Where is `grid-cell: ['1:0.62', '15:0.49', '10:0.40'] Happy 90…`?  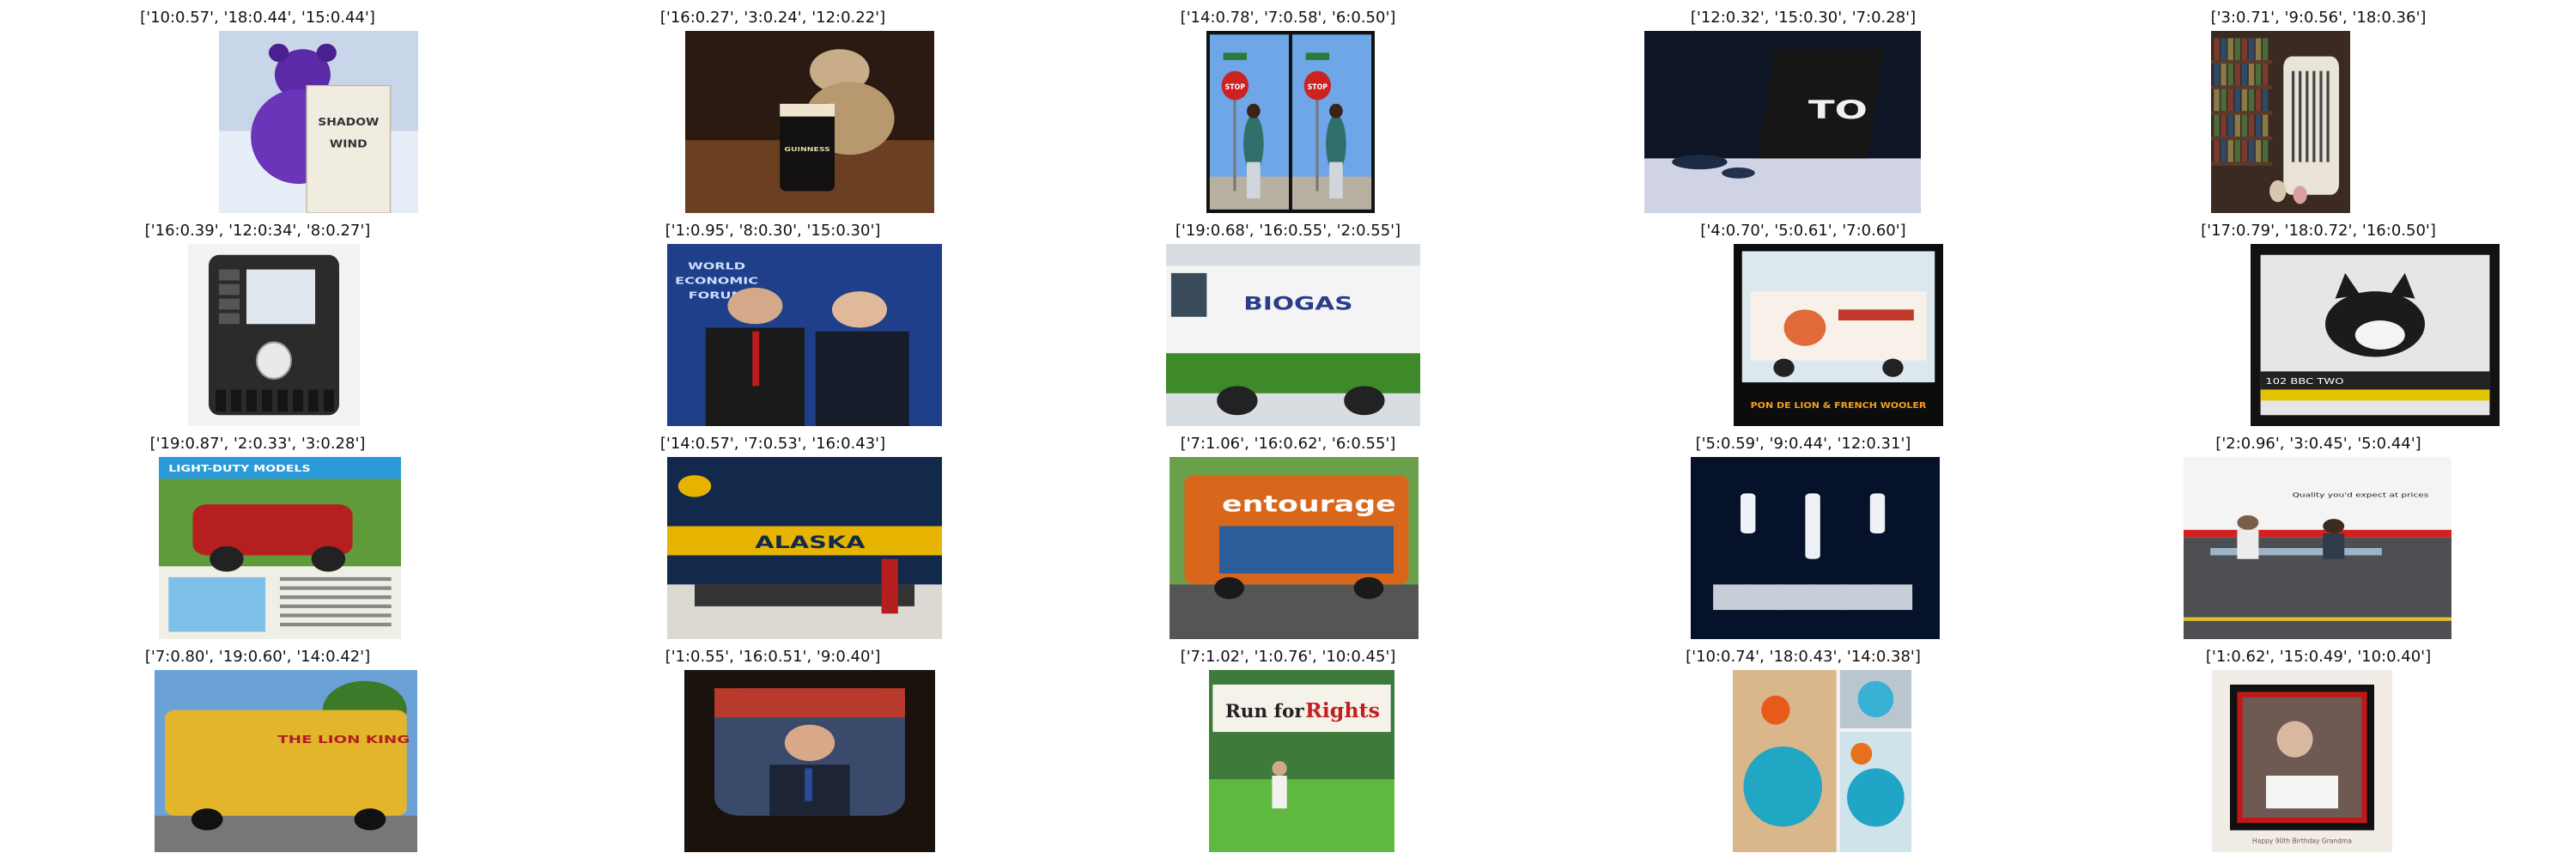
grid-cell: ['1:0.62', '15:0.49', '10:0.40'] Happy 90… is located at coordinates (2318, 747).